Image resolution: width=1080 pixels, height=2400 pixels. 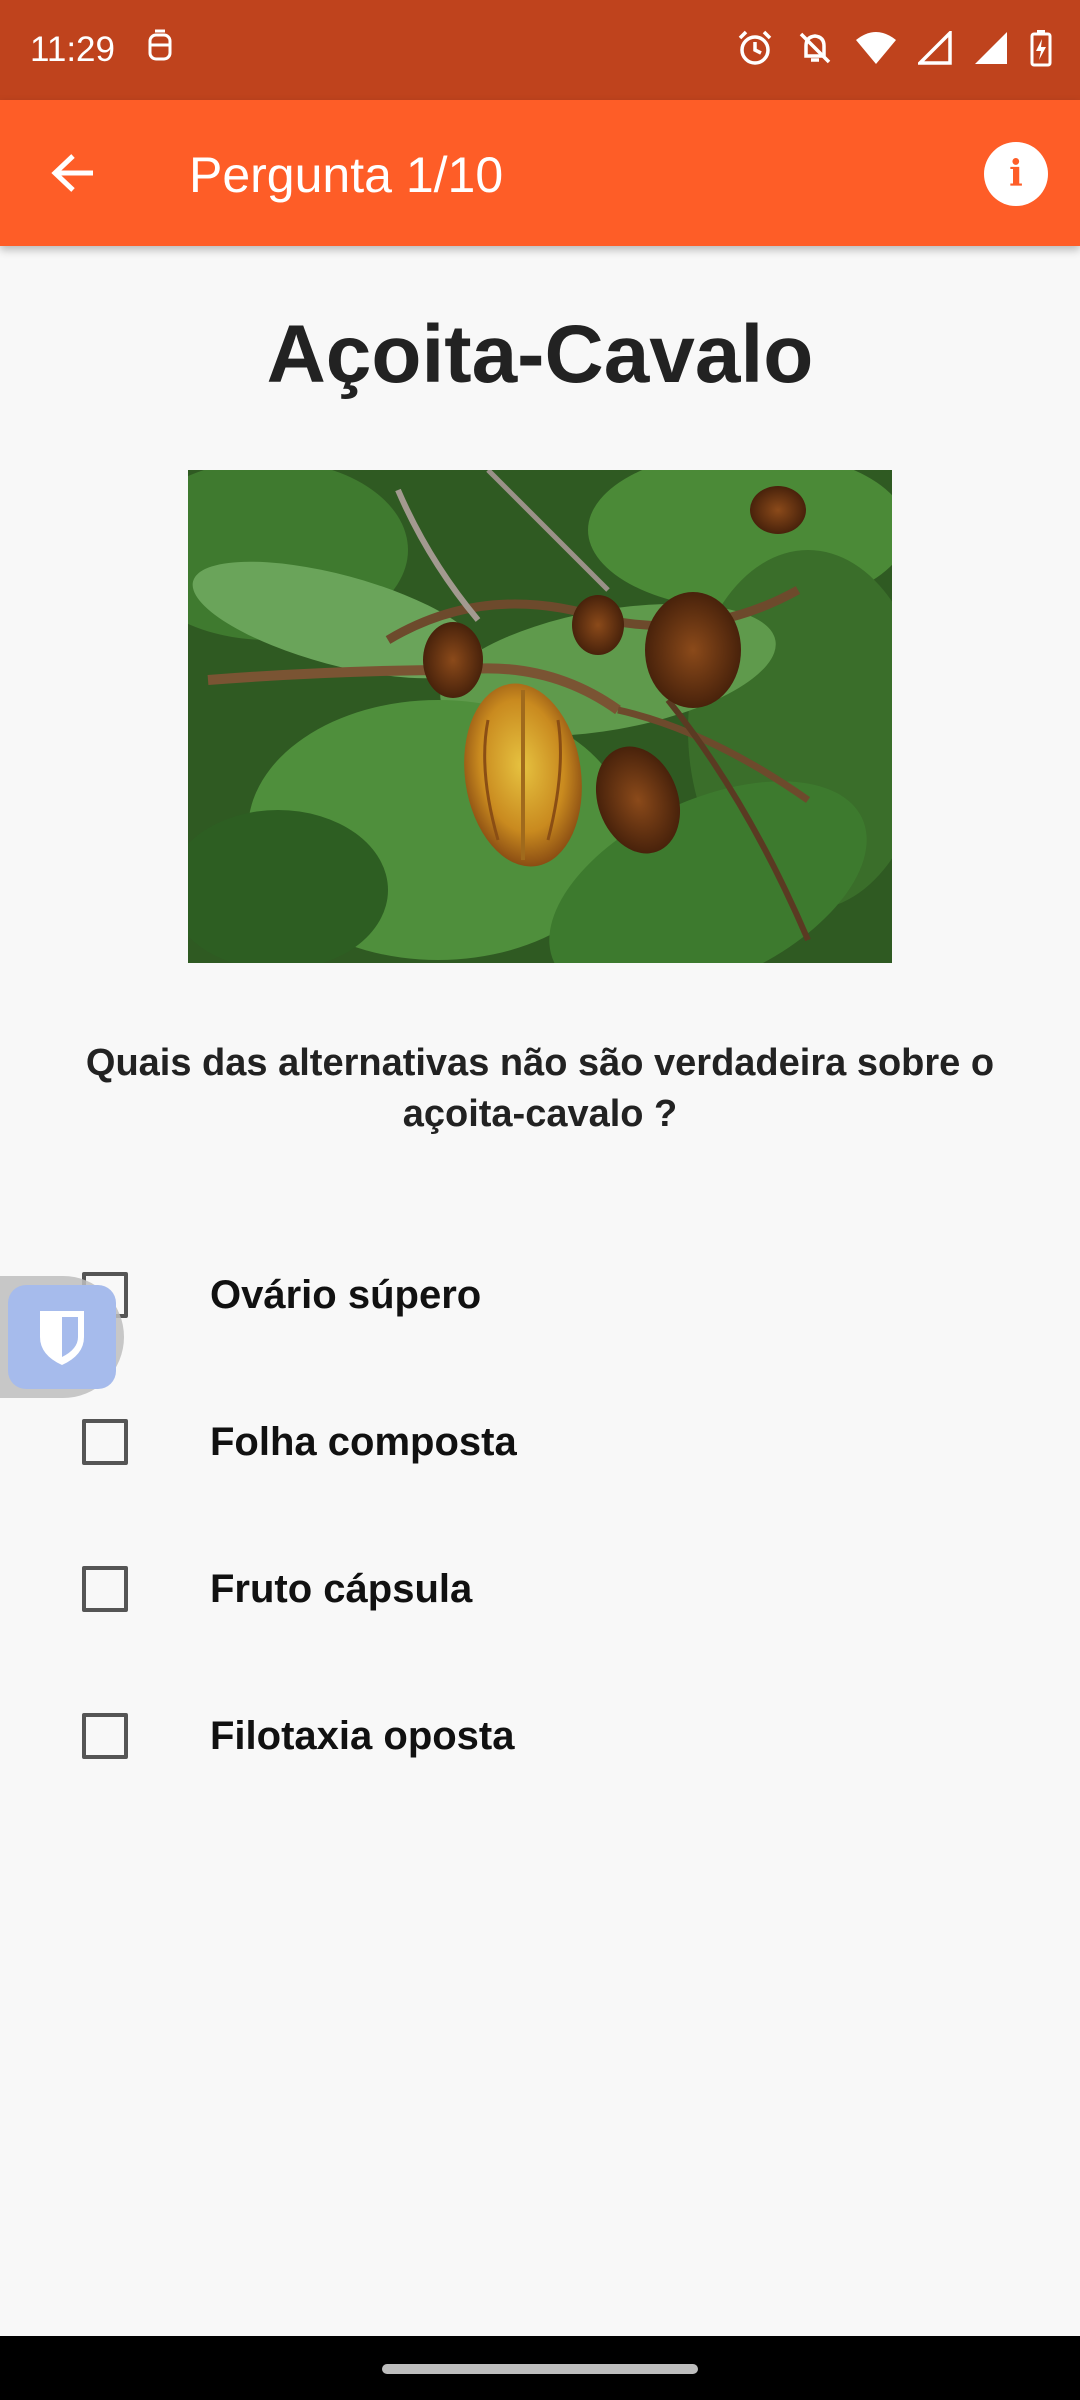 What do you see at coordinates (933, 49) in the screenshot?
I see `signal-icon` at bounding box center [933, 49].